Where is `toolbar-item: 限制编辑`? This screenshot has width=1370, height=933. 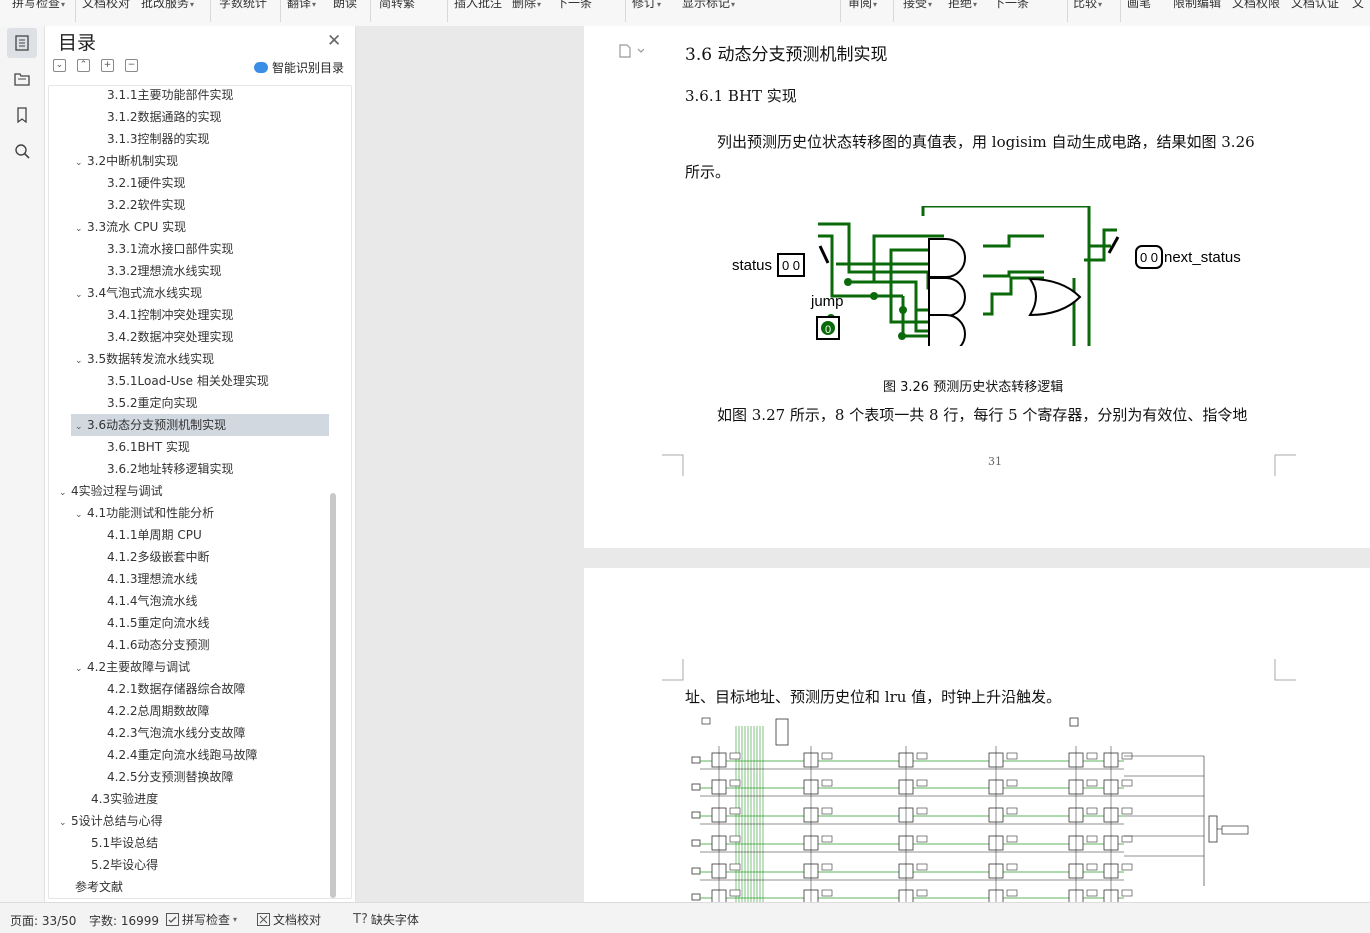
toolbar-item: 限制编辑 is located at coordinates (1197, 5).